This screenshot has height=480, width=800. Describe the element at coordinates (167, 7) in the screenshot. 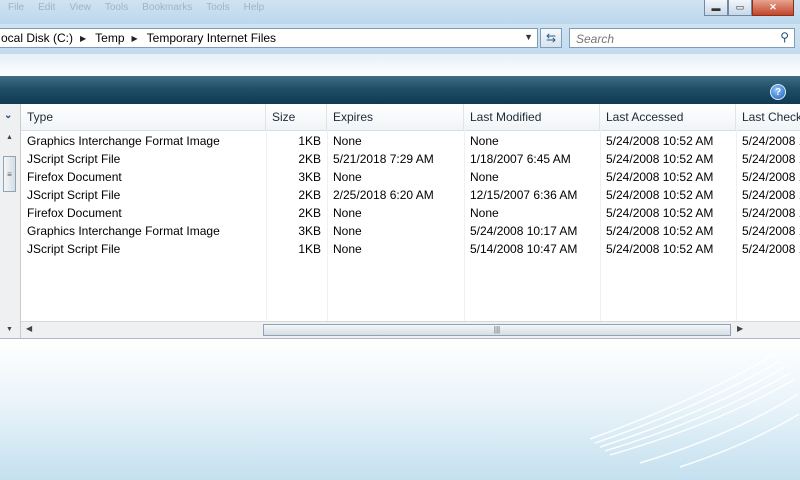

I see `menu-bookmarks: Bookmarks` at that location.